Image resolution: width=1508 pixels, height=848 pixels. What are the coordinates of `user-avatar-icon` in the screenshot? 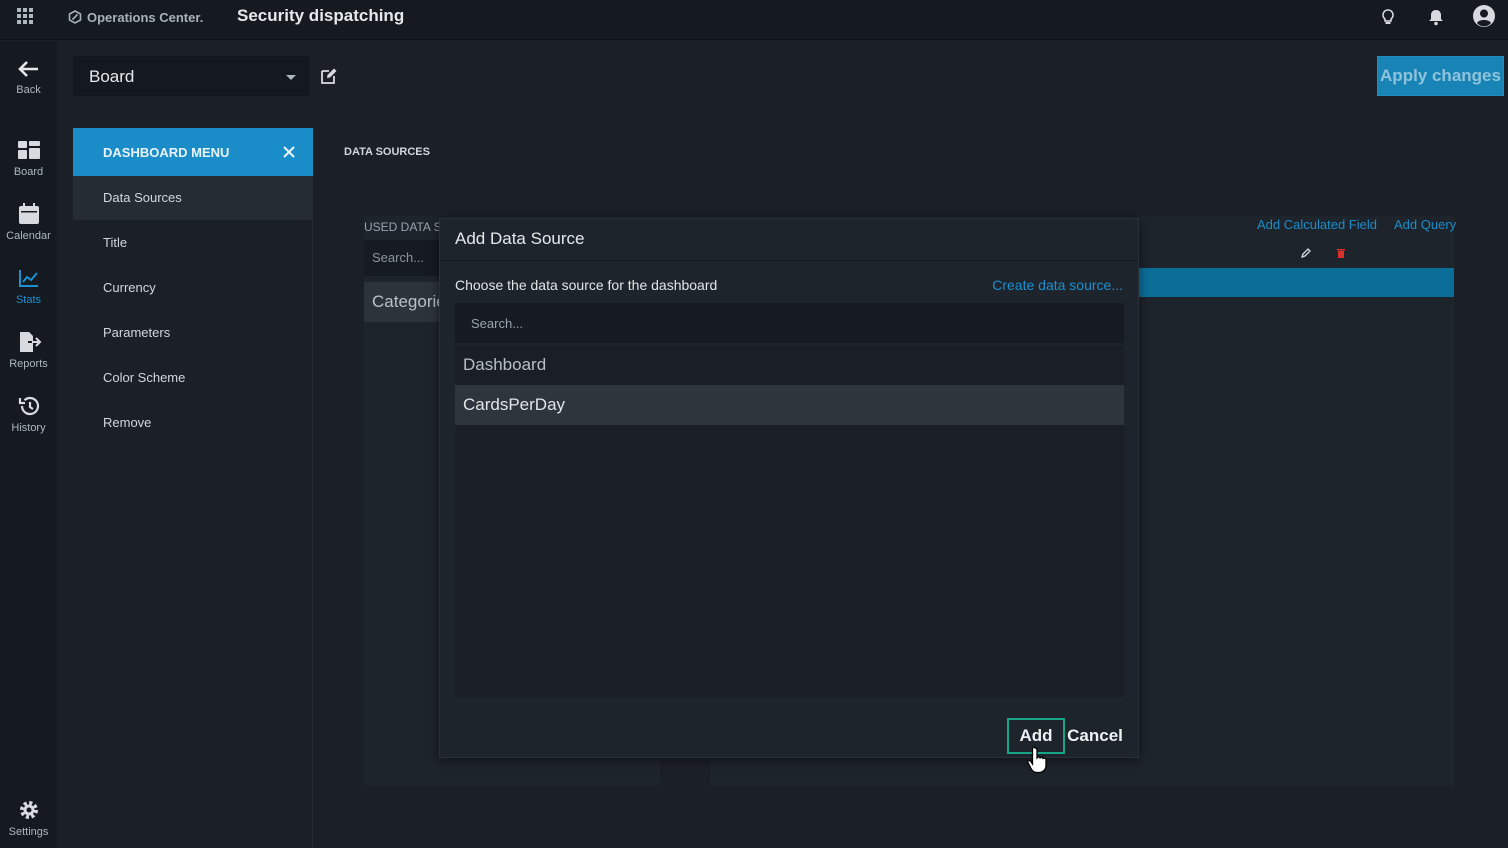 It's located at (1484, 16).